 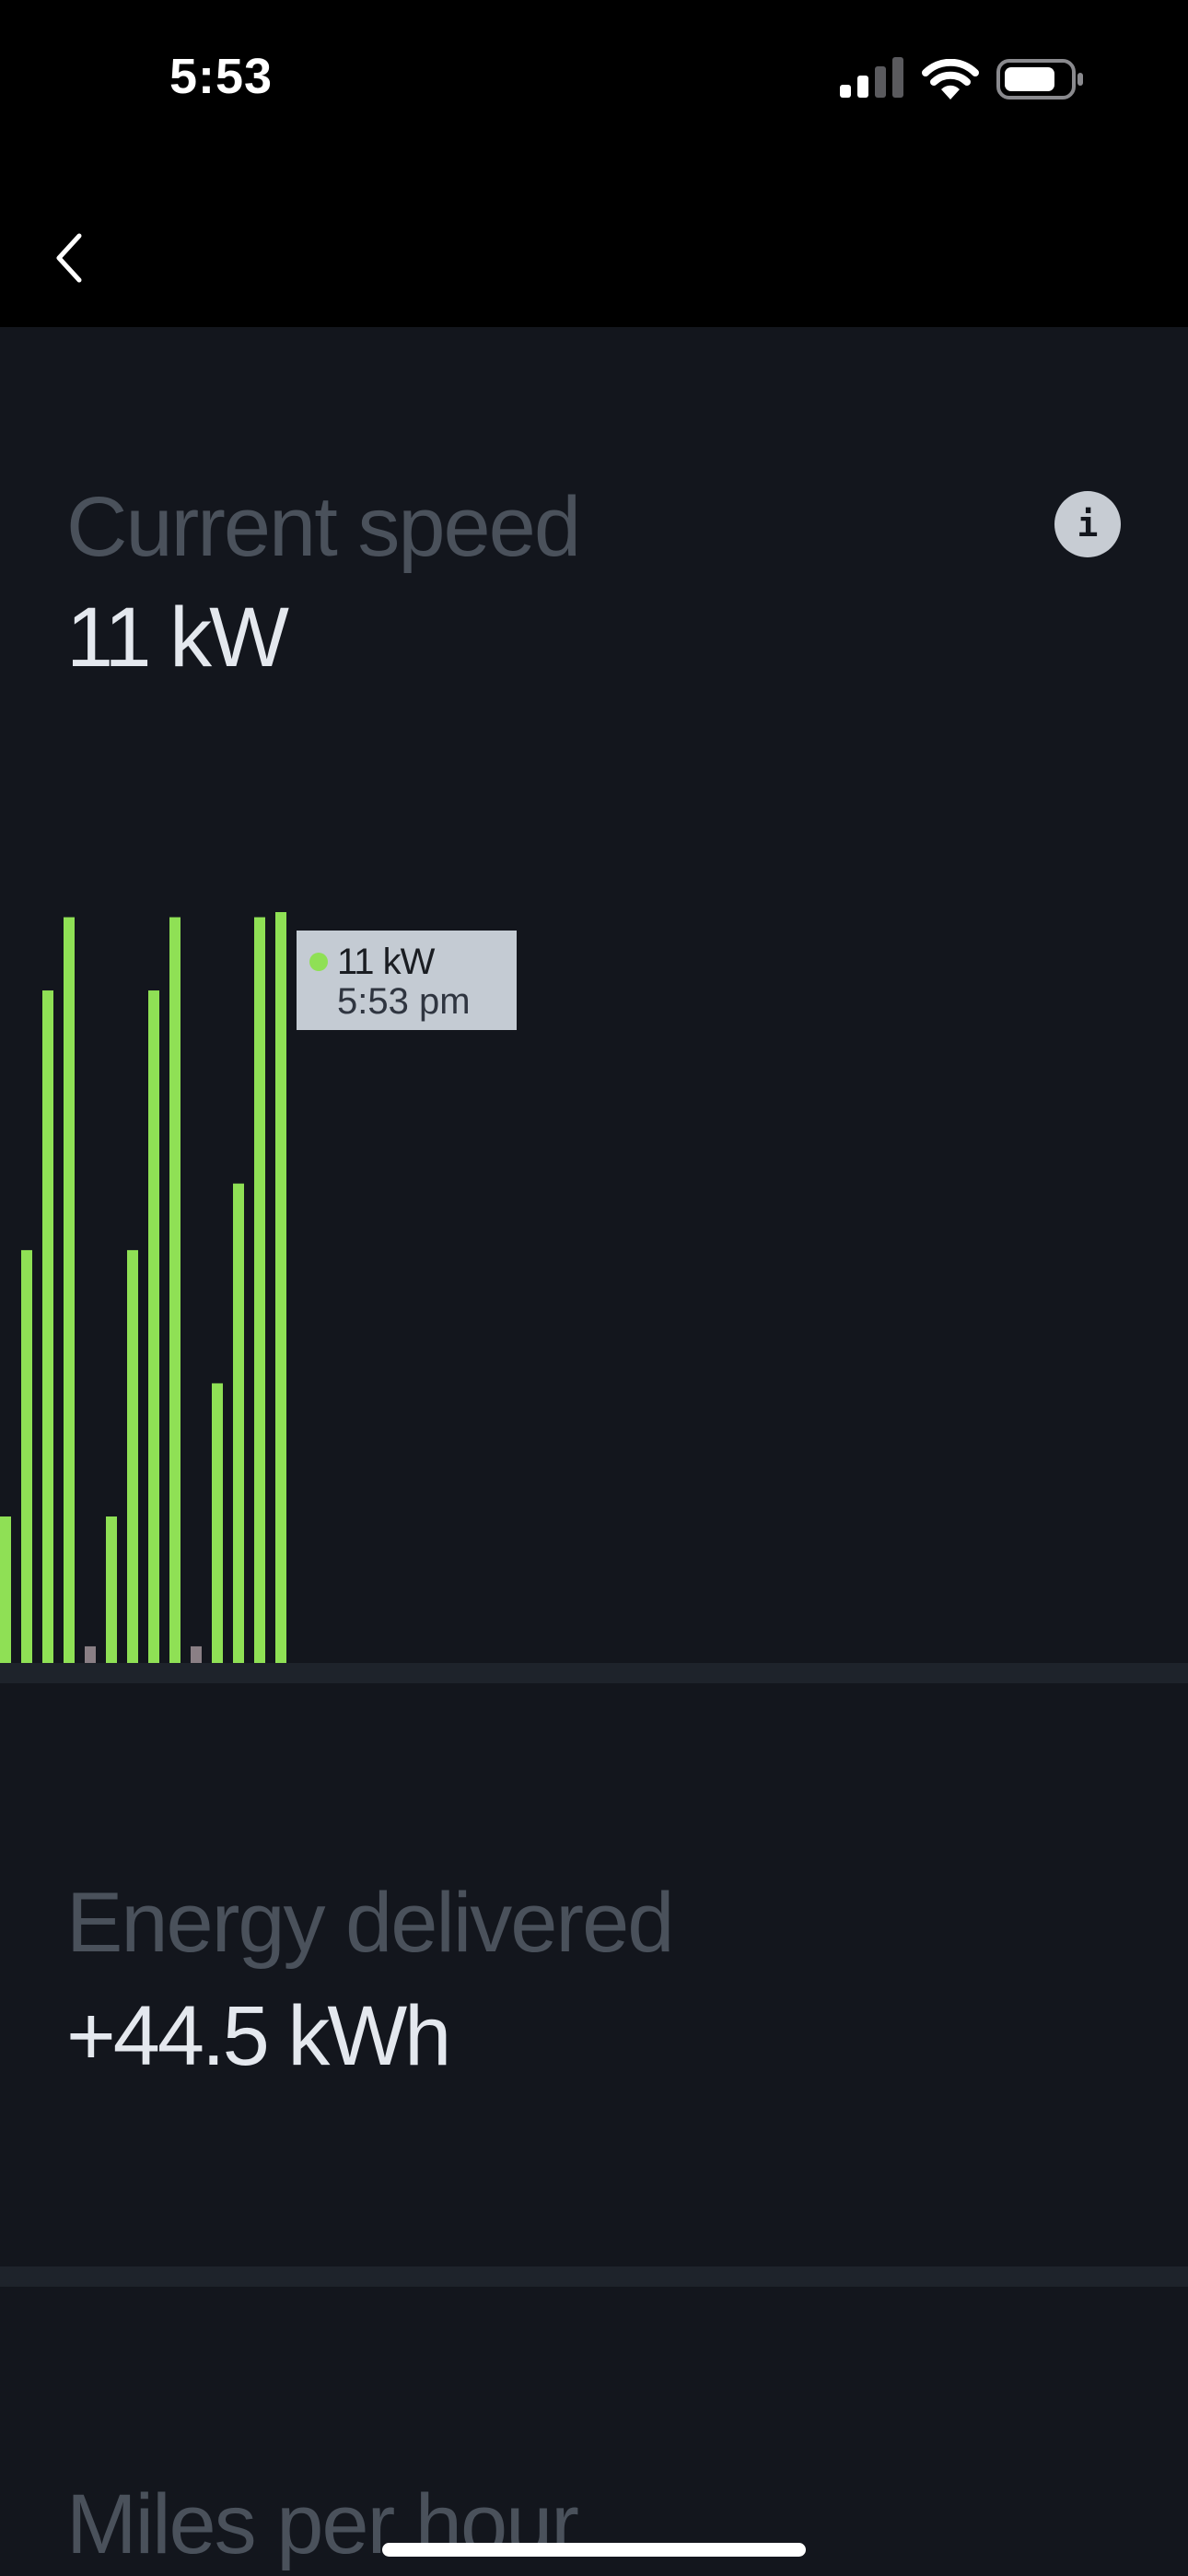 What do you see at coordinates (370, 1923) in the screenshot?
I see `energy-delivered-label: Energy delivered` at bounding box center [370, 1923].